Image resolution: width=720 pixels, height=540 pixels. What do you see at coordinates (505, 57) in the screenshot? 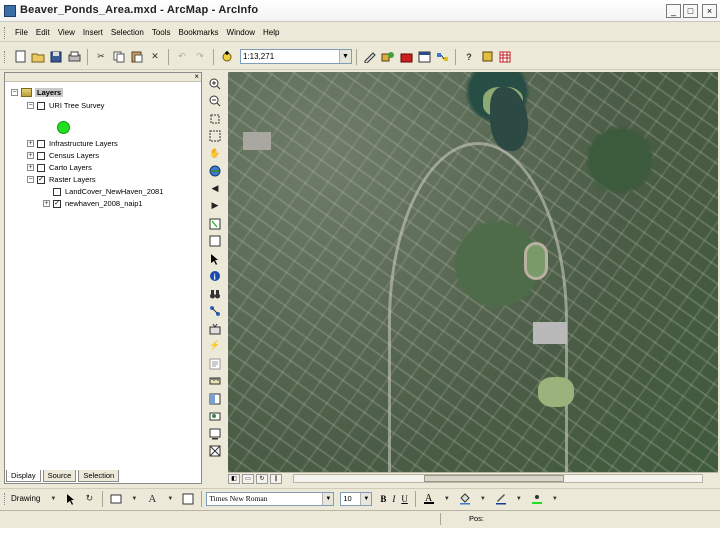
I see `table-icon` at bounding box center [505, 57].